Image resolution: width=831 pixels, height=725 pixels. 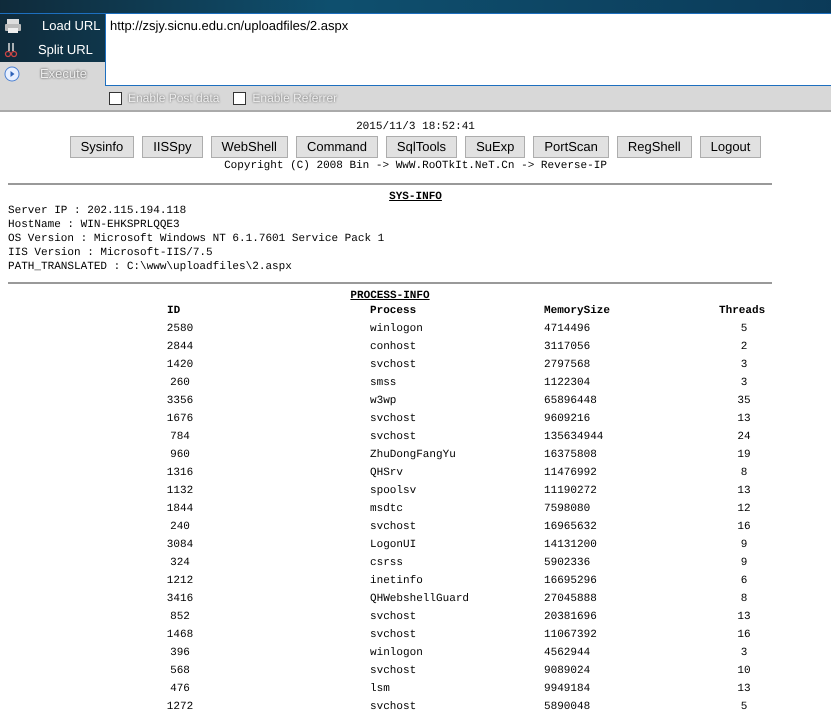 What do you see at coordinates (570, 599) in the screenshot?
I see `table-cell: 27045888` at bounding box center [570, 599].